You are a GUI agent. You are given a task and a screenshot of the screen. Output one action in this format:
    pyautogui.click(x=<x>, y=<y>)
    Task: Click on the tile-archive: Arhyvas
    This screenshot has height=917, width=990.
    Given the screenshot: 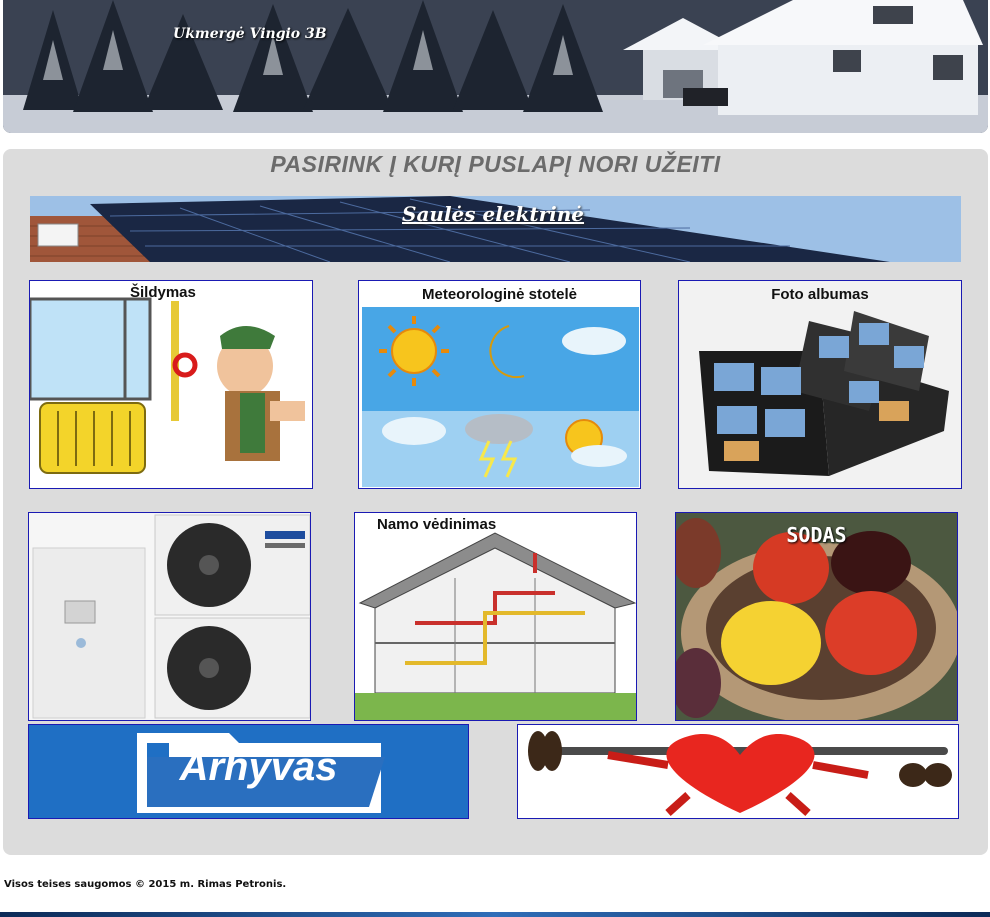 What is the action you would take?
    pyautogui.click(x=248, y=771)
    